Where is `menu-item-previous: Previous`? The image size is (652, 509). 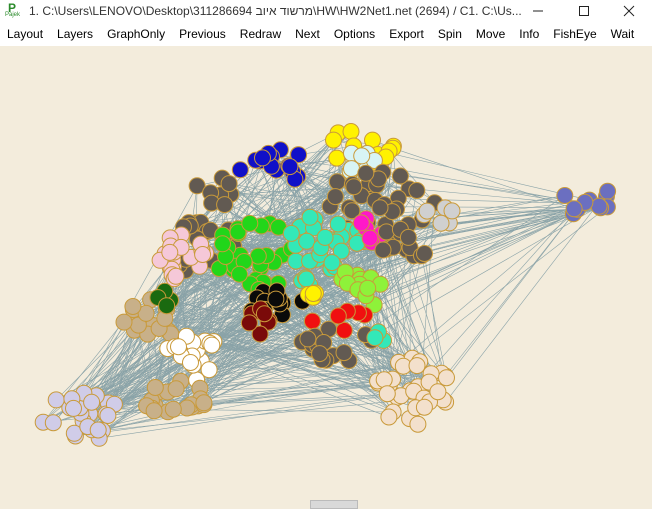 menu-item-previous: Previous is located at coordinates (202, 34).